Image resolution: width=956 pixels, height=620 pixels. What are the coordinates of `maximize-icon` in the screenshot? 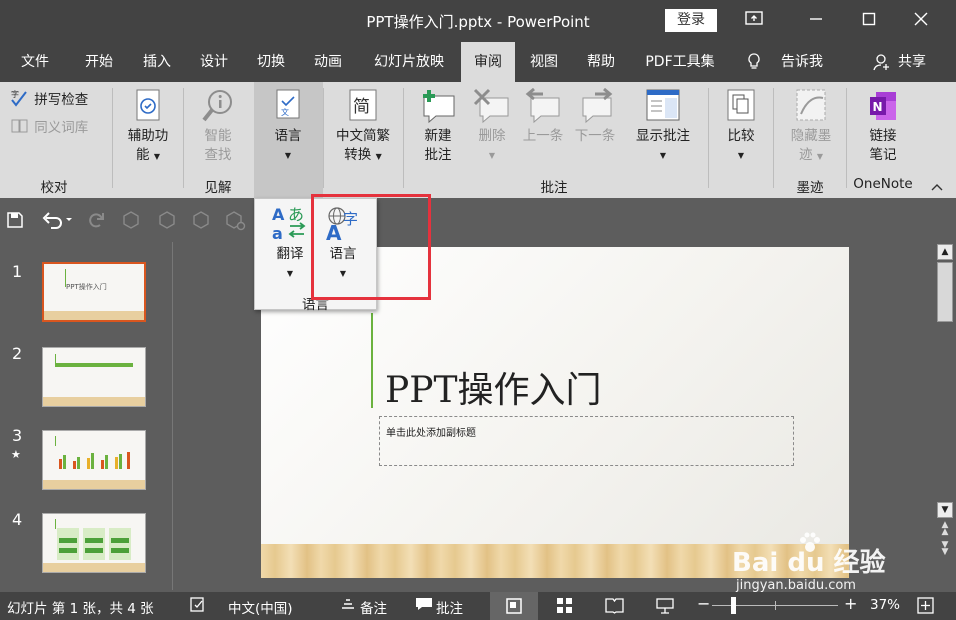 It's located at (869, 21).